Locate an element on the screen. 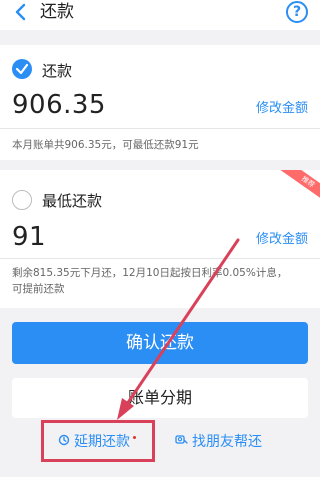  friend-help-link: 找朋友帮还 is located at coordinates (218, 442).